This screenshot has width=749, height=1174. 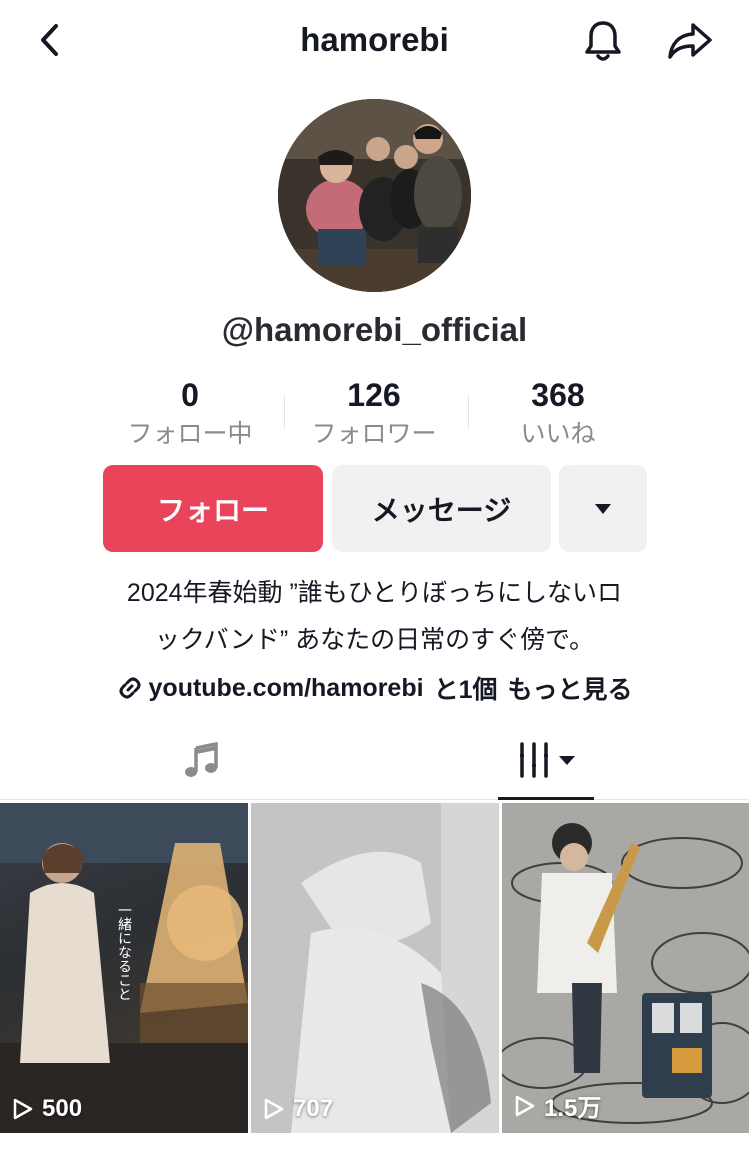 I want to click on profile-handle: @hamorebi_official, so click(x=374, y=329).